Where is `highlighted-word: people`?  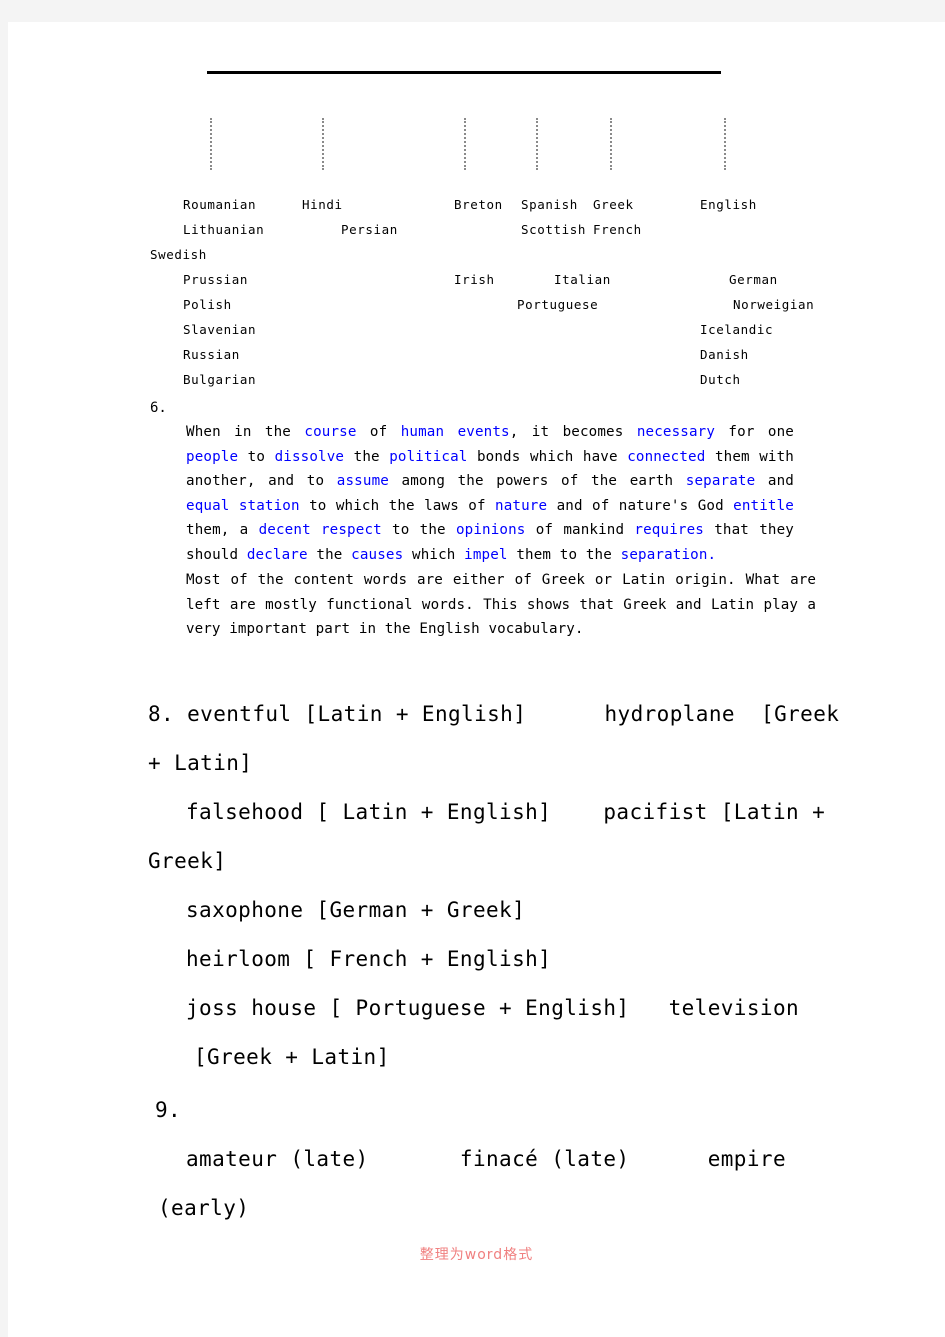 highlighted-word: people is located at coordinates (212, 456).